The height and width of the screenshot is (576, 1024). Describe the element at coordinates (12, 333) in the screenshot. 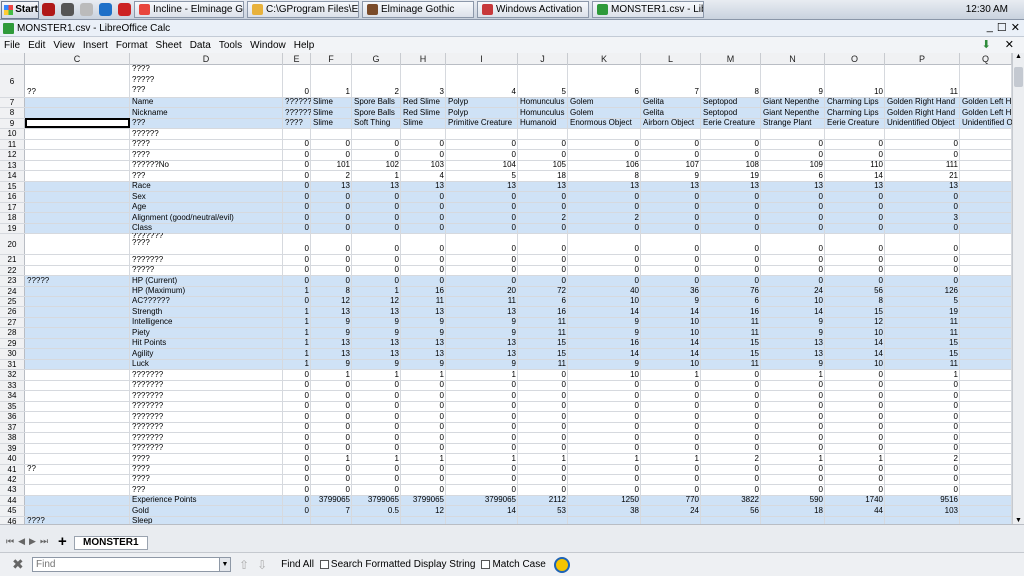

I see `row-header: 28` at that location.